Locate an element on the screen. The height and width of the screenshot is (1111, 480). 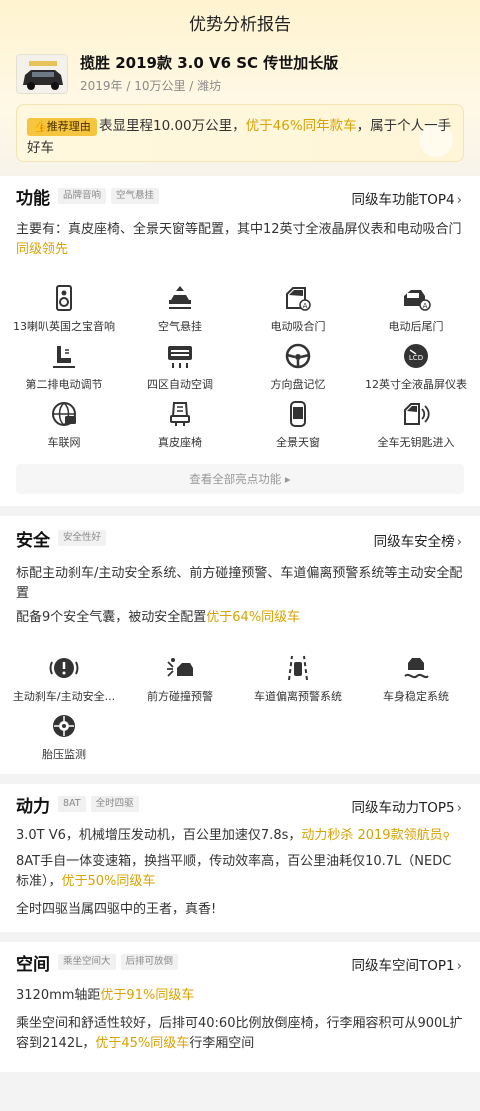
svg-text: LCD is located at coordinates (416, 358).